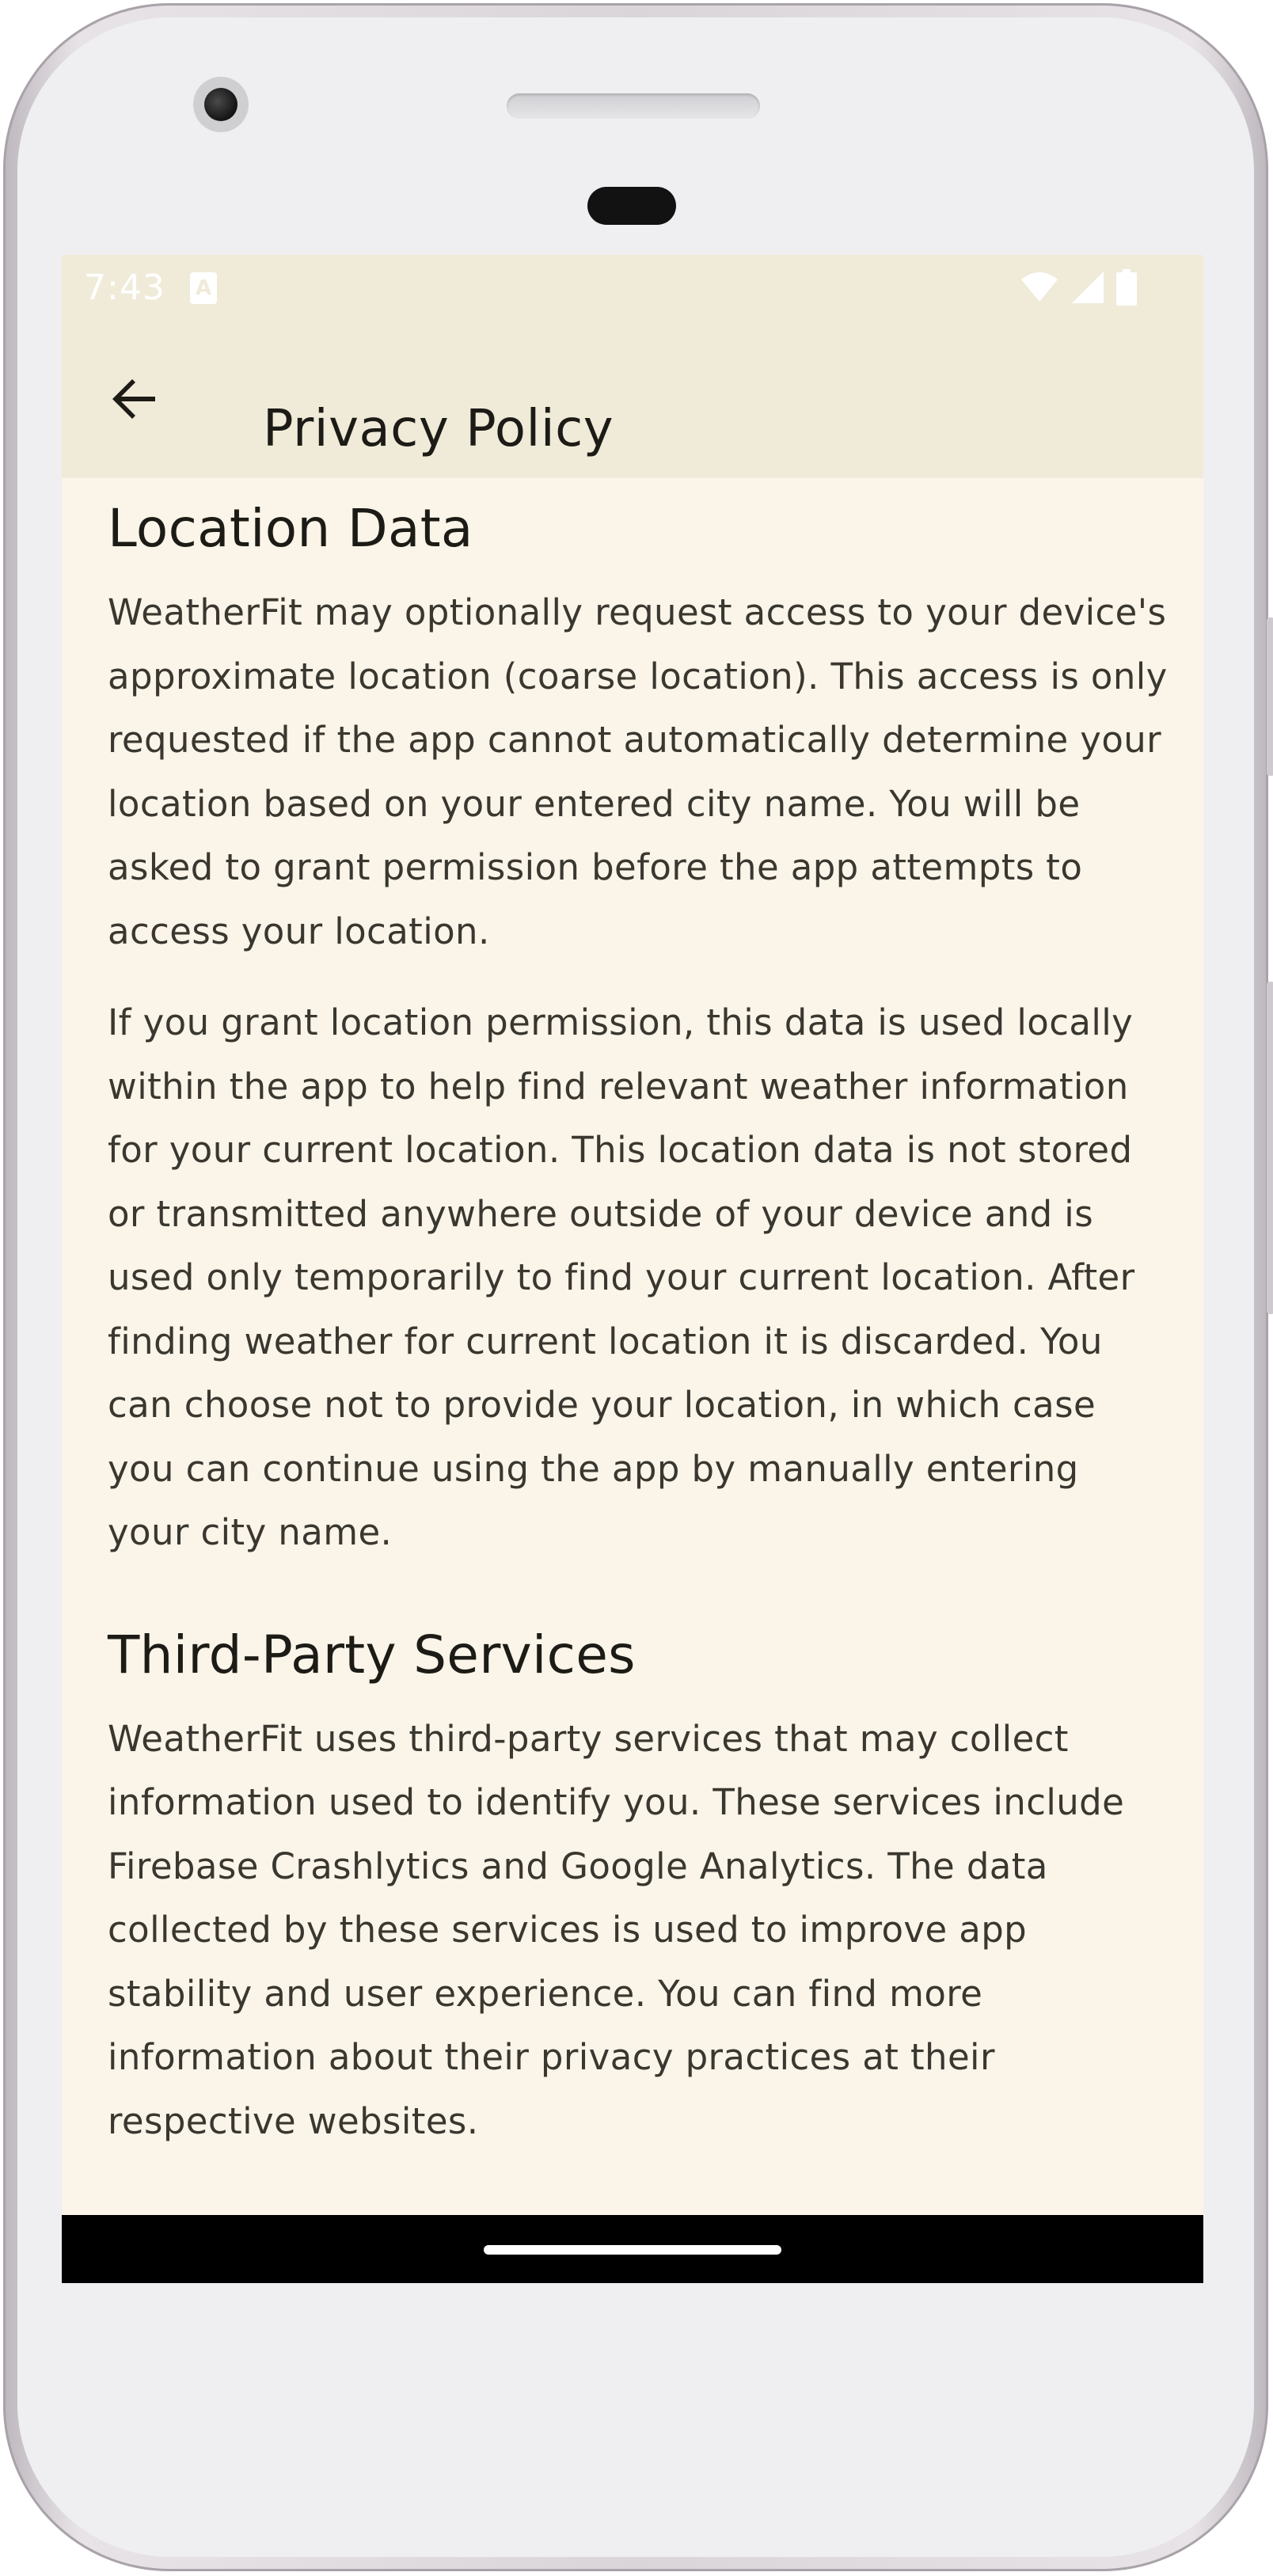 This screenshot has width=1273, height=2576. What do you see at coordinates (372, 1654) in the screenshot?
I see `section-heading-third-party: Third-Party Services` at bounding box center [372, 1654].